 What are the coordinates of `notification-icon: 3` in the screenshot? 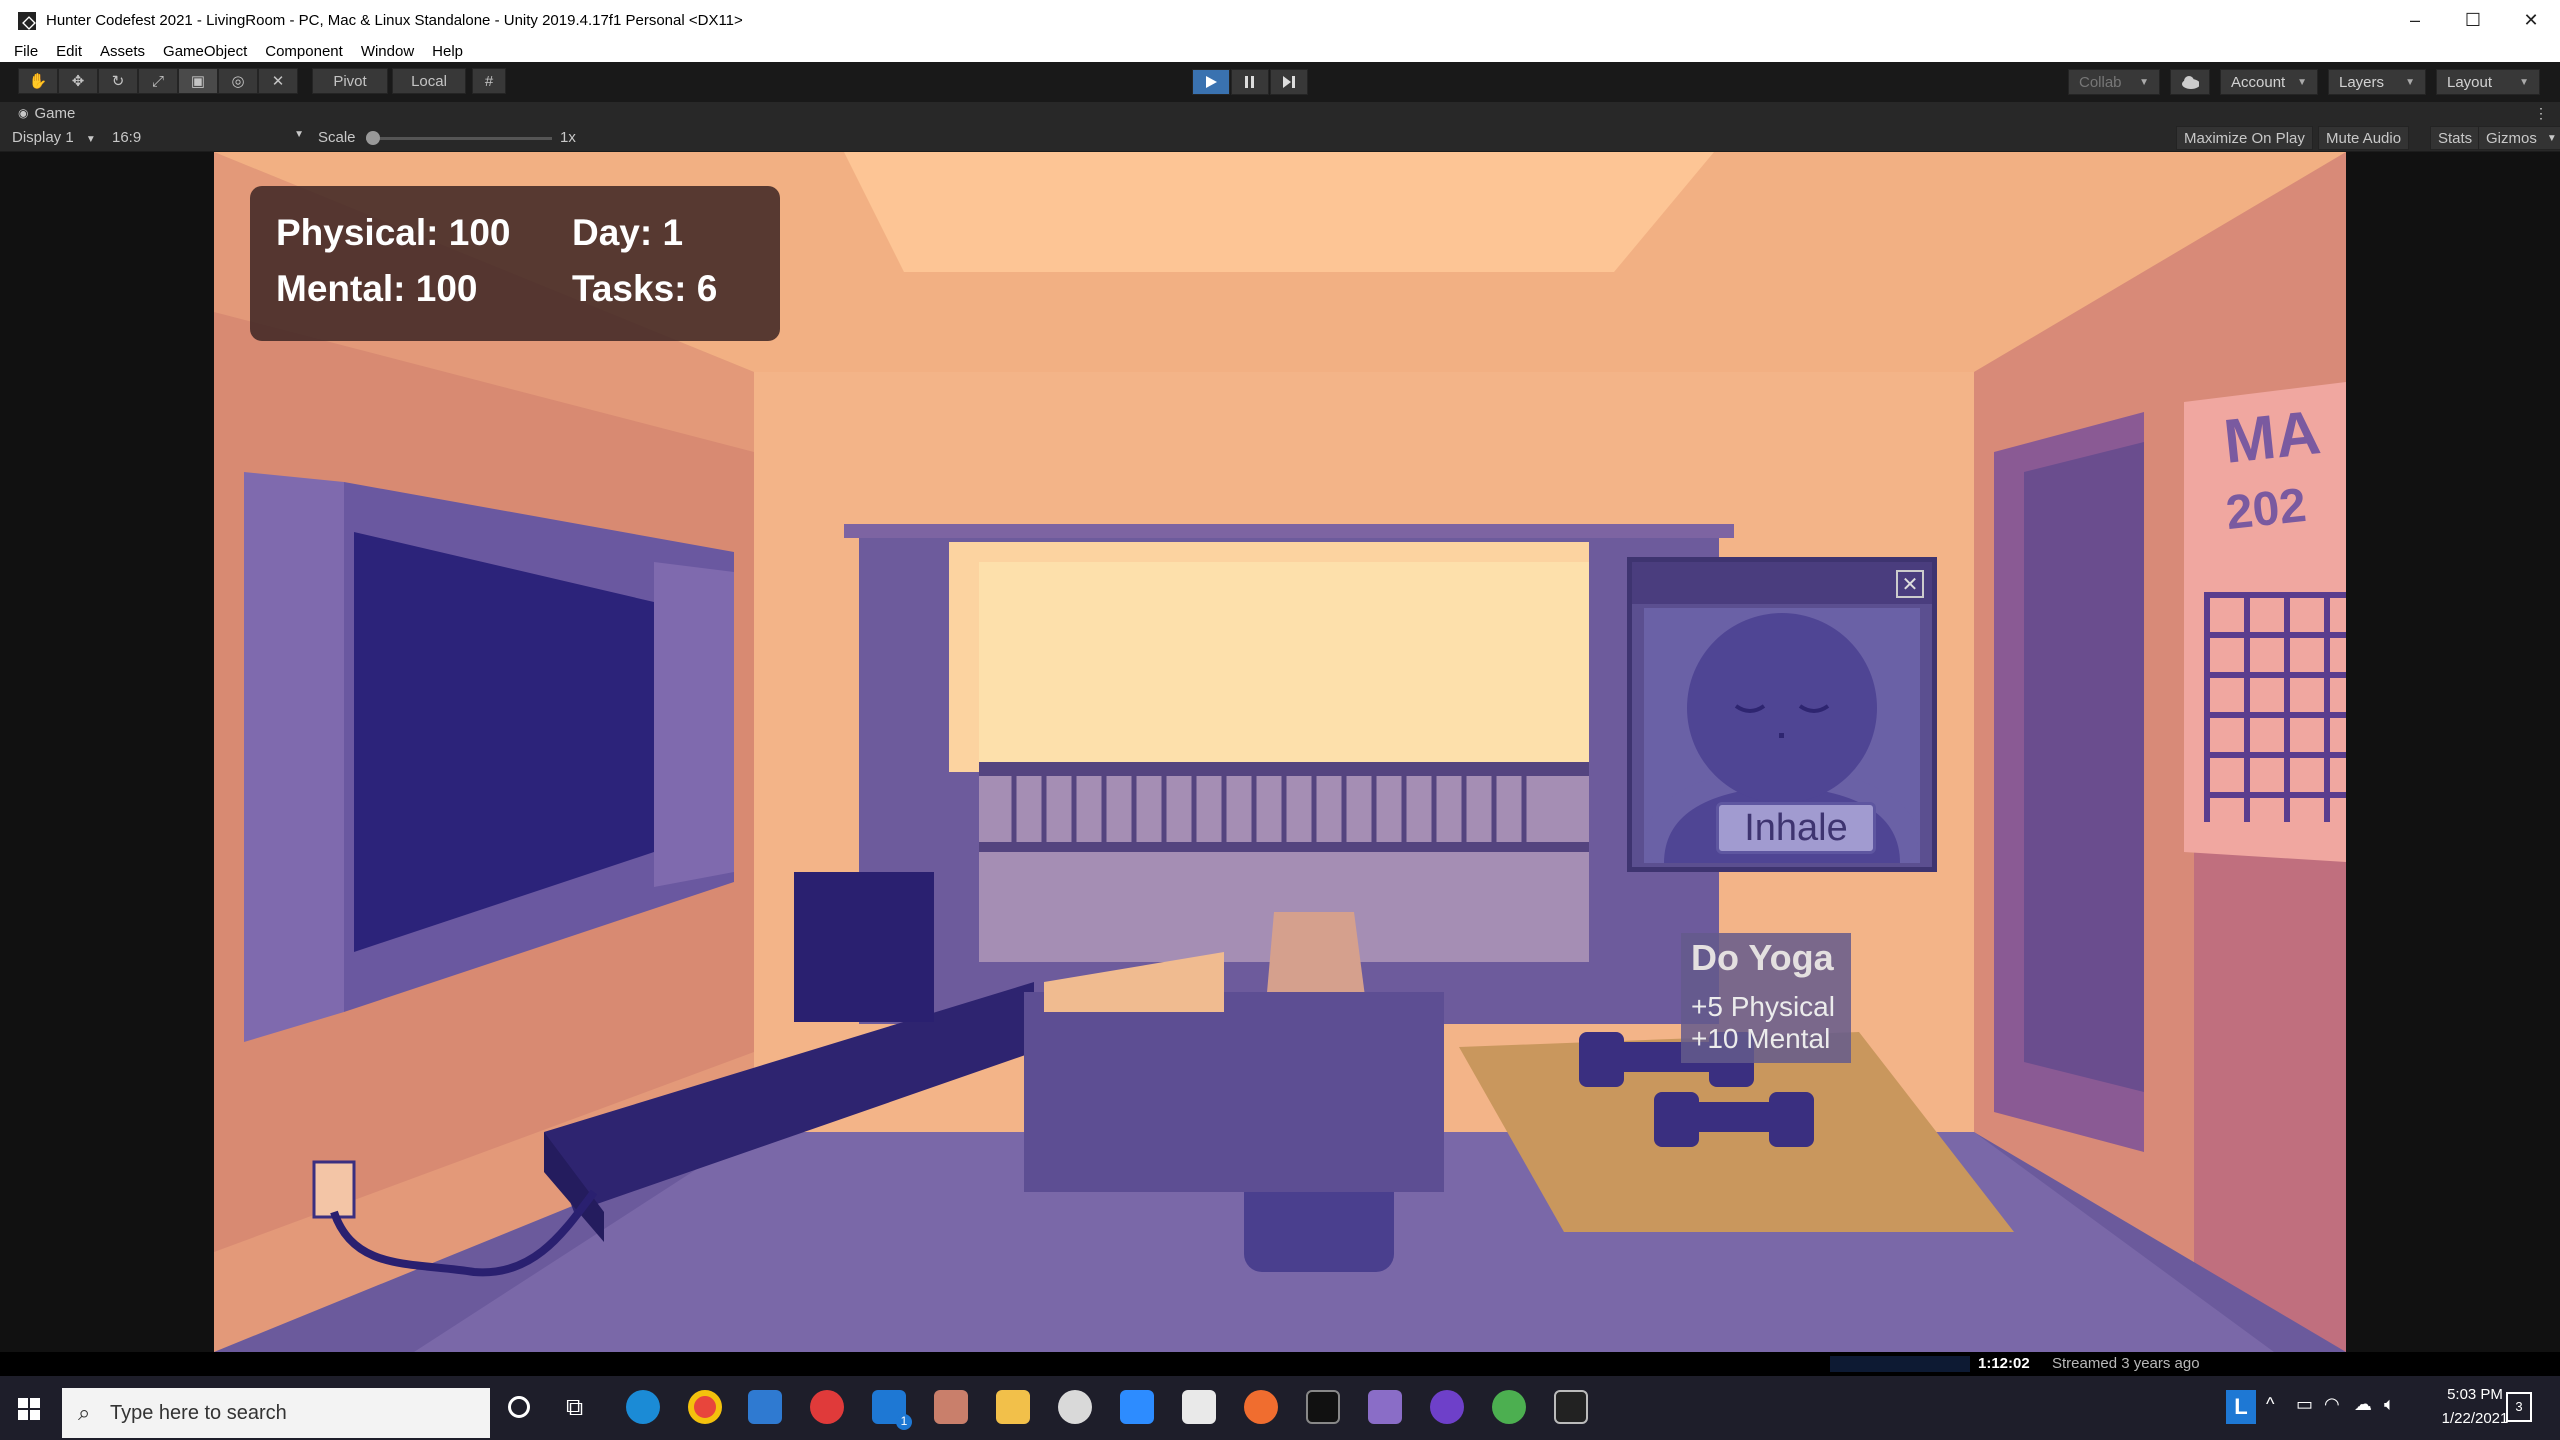 It's located at (2519, 1407).